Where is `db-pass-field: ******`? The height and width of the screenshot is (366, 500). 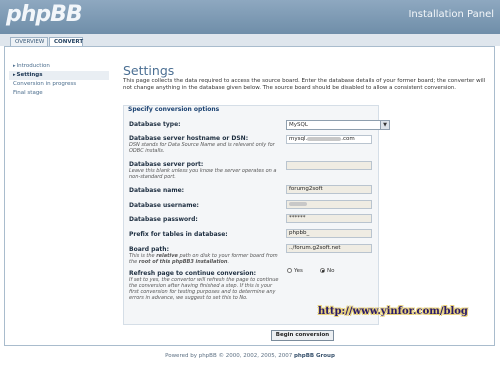 db-pass-field: ****** is located at coordinates (329, 218).